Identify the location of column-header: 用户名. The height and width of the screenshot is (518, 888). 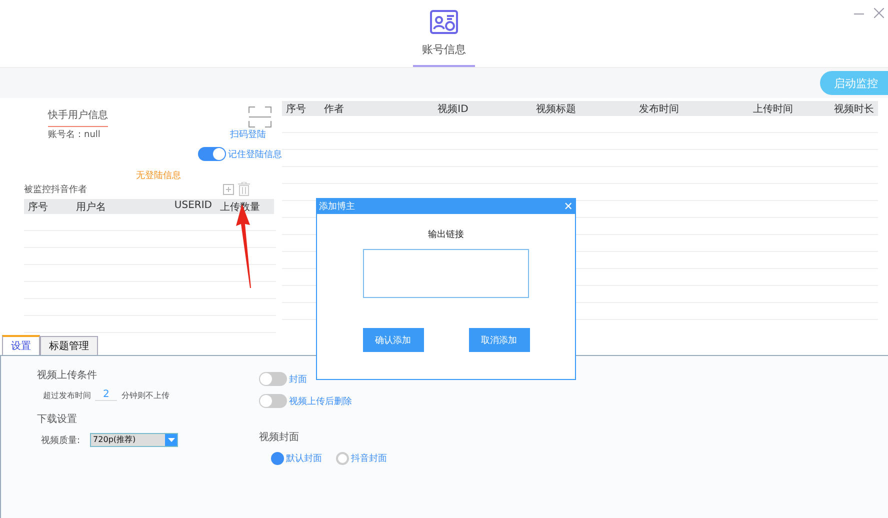
(113, 206).